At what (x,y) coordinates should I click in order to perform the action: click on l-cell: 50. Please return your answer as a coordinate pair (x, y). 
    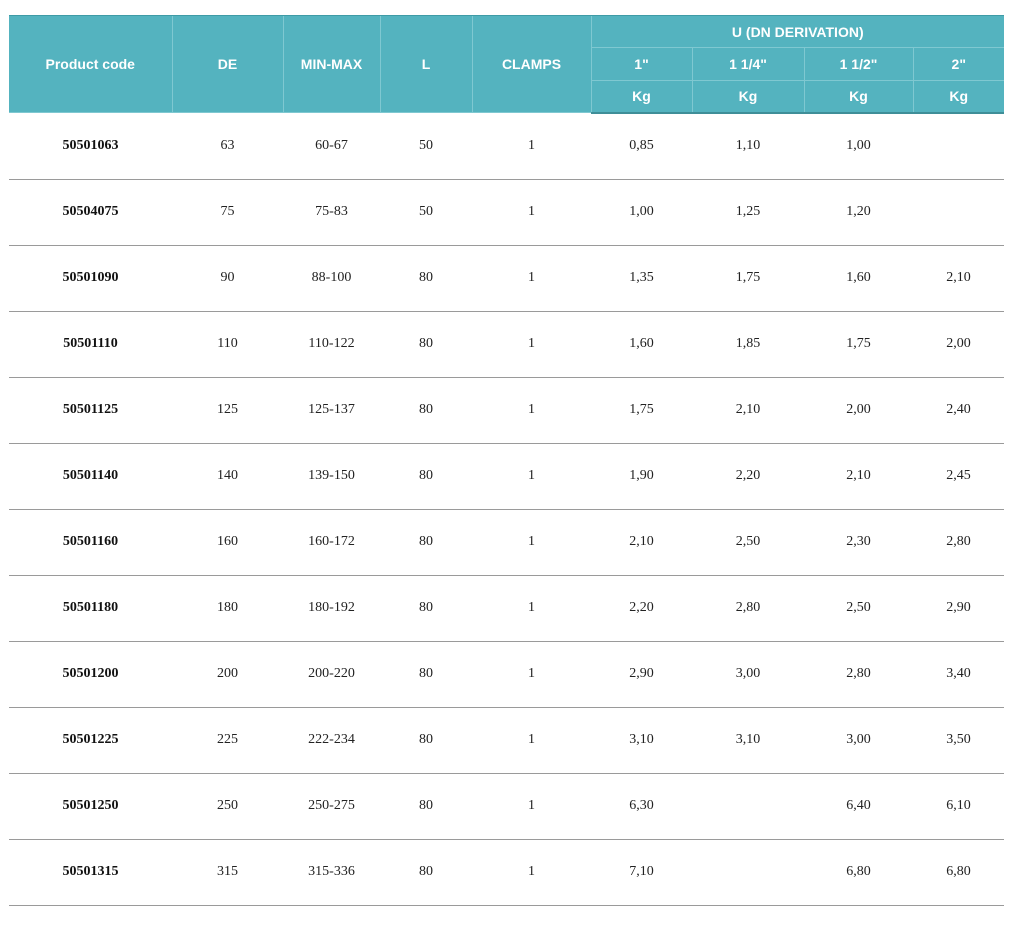
    Looking at the image, I should click on (426, 146).